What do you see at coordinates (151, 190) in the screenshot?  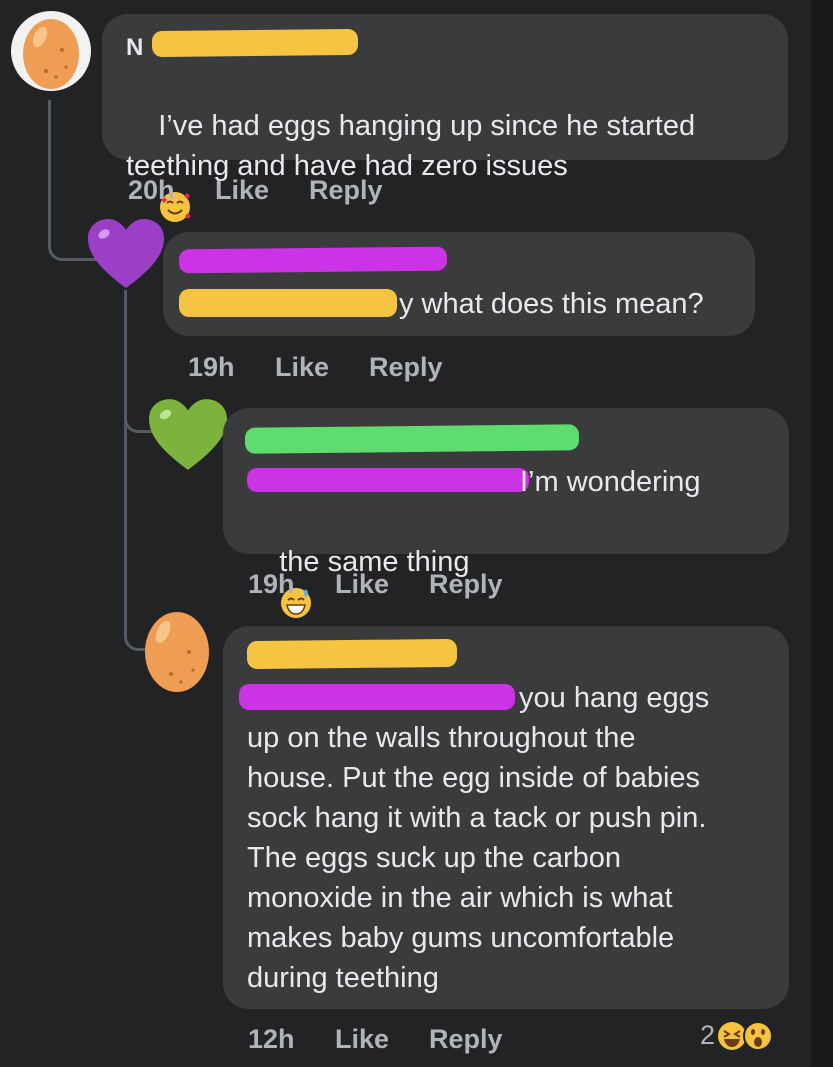 I see `timestamp: 20h` at bounding box center [151, 190].